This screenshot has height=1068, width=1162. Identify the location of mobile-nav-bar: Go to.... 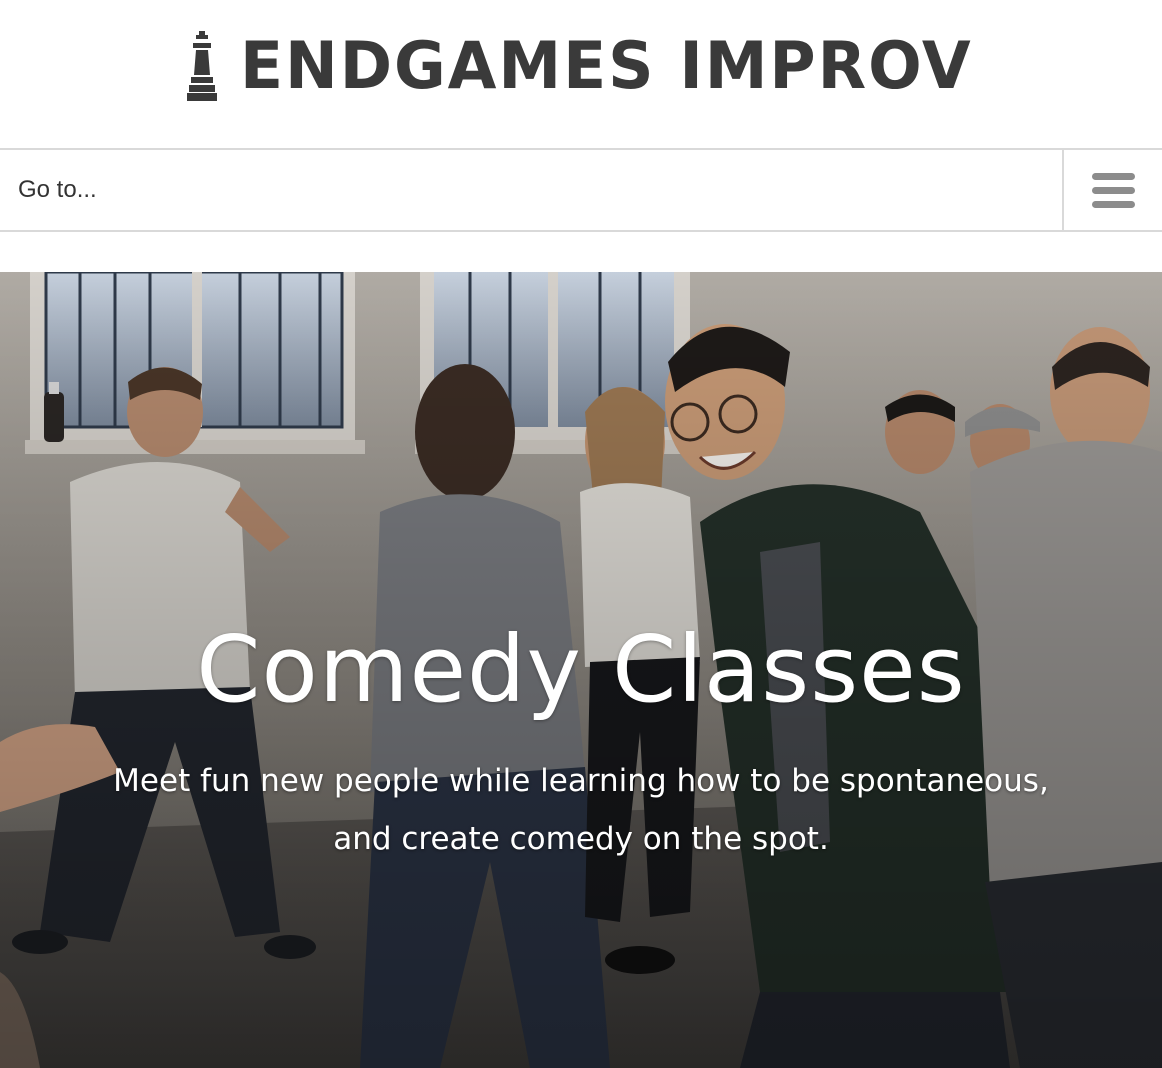
(581, 190).